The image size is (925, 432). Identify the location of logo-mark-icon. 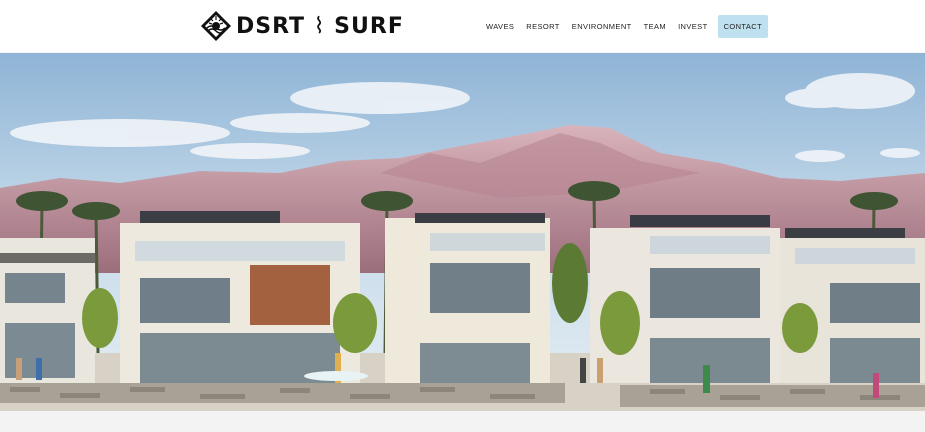
(216, 26).